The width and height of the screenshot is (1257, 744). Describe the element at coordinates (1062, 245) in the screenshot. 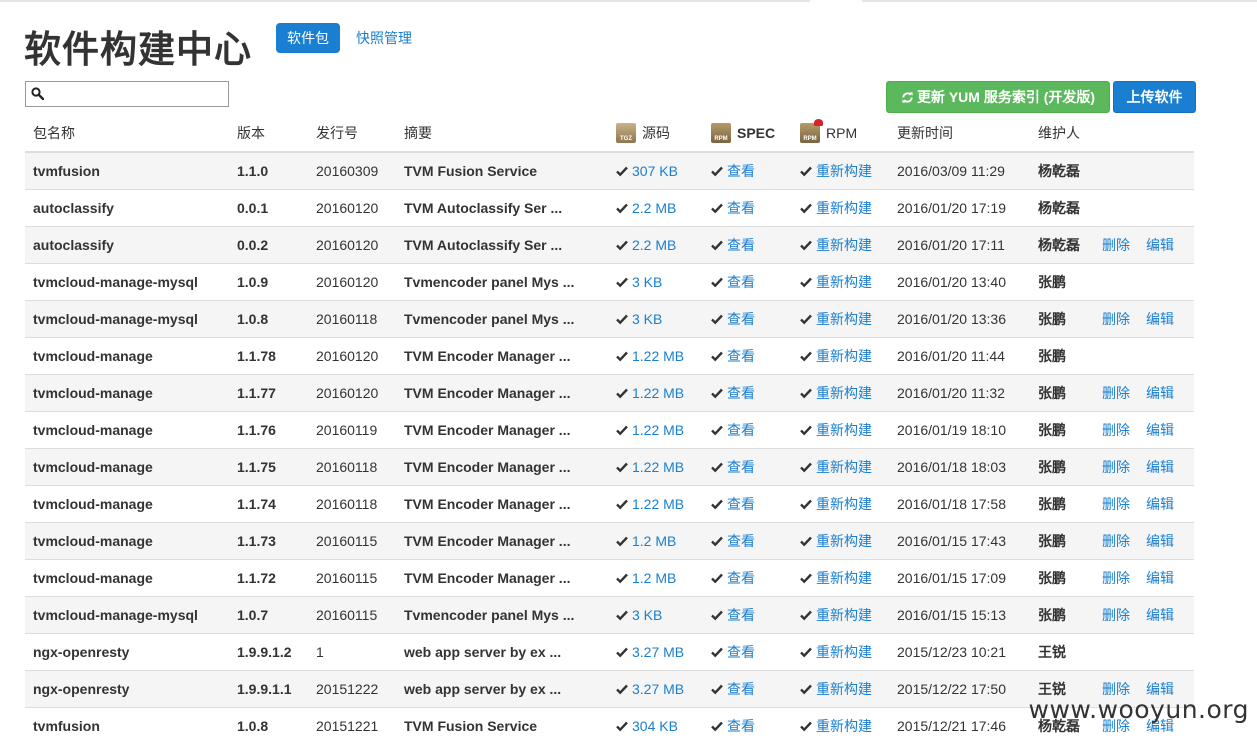

I see `cell-maintainer: 杨乾磊` at that location.